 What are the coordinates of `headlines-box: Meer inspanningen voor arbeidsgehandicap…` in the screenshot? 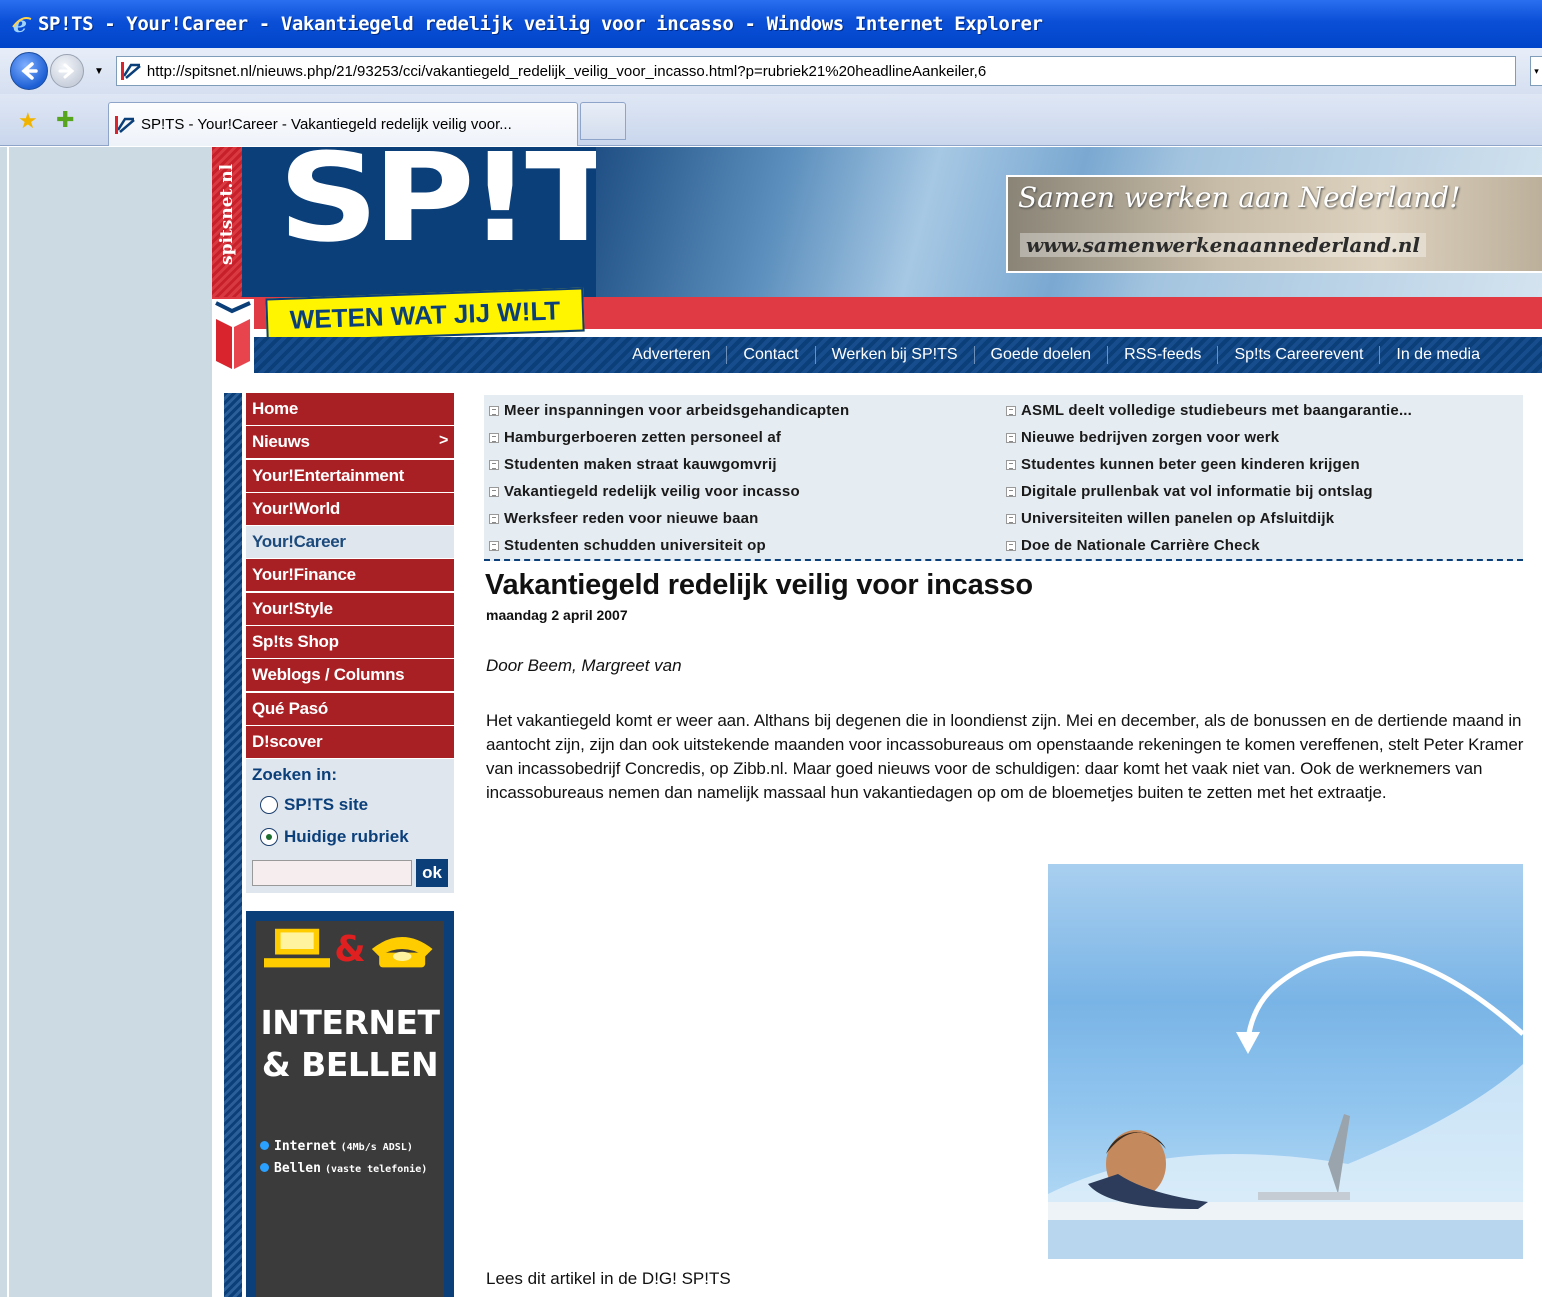 It's located at (1003, 478).